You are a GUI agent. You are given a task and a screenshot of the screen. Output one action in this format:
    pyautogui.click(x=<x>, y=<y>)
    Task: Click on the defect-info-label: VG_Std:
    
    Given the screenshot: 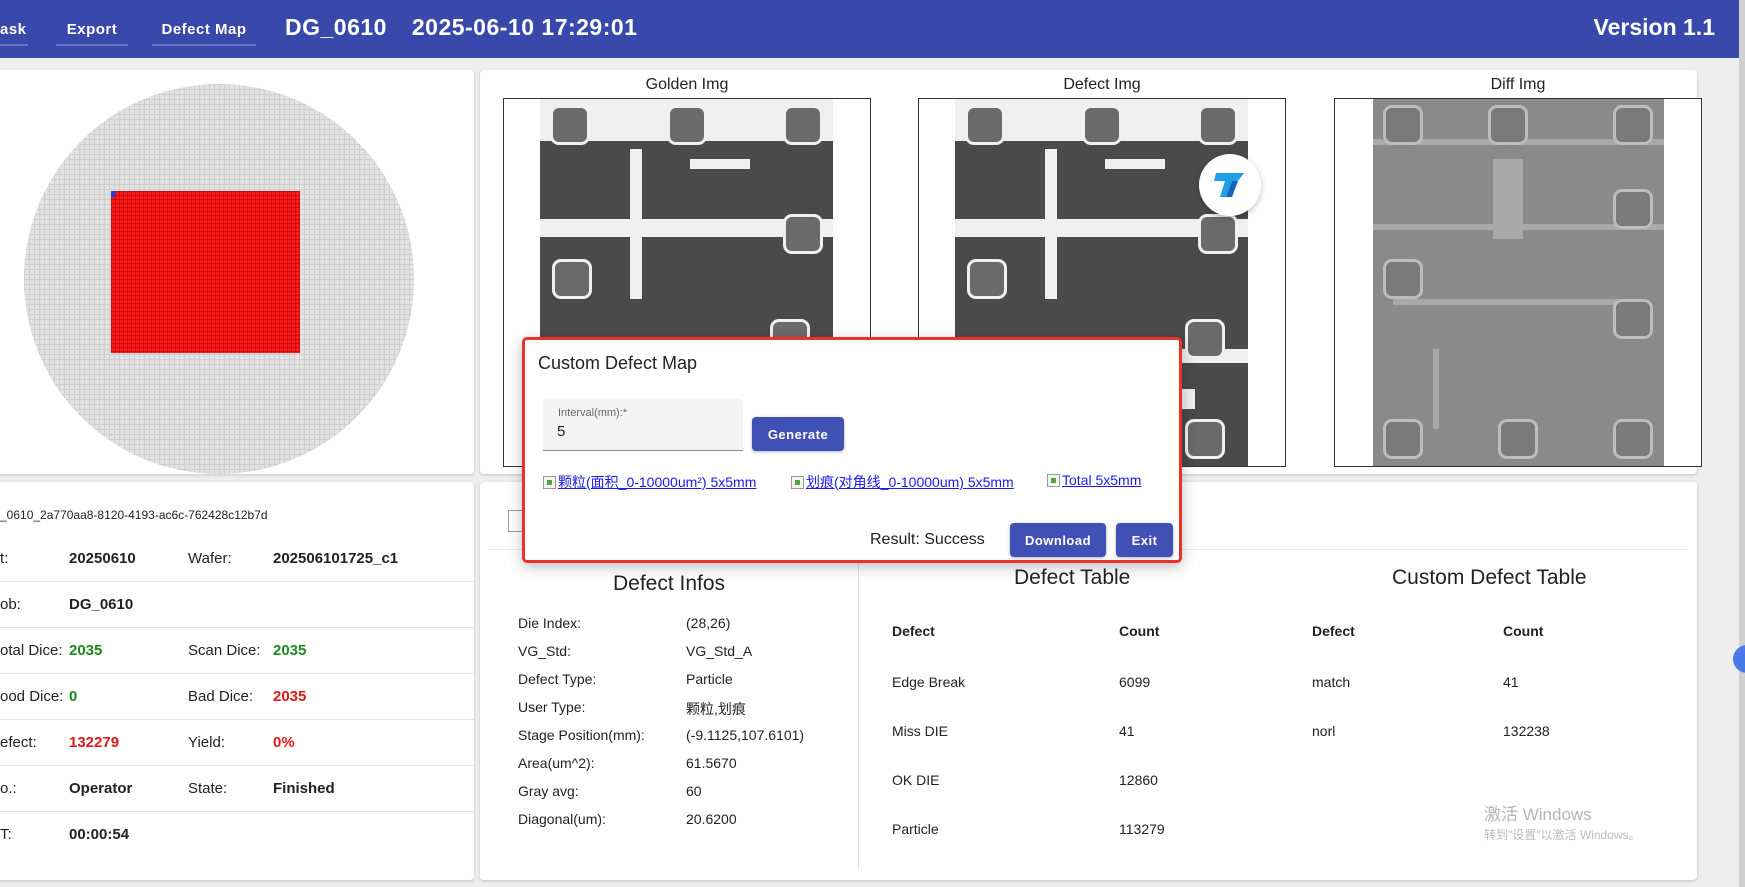 What is the action you would take?
    pyautogui.click(x=544, y=651)
    